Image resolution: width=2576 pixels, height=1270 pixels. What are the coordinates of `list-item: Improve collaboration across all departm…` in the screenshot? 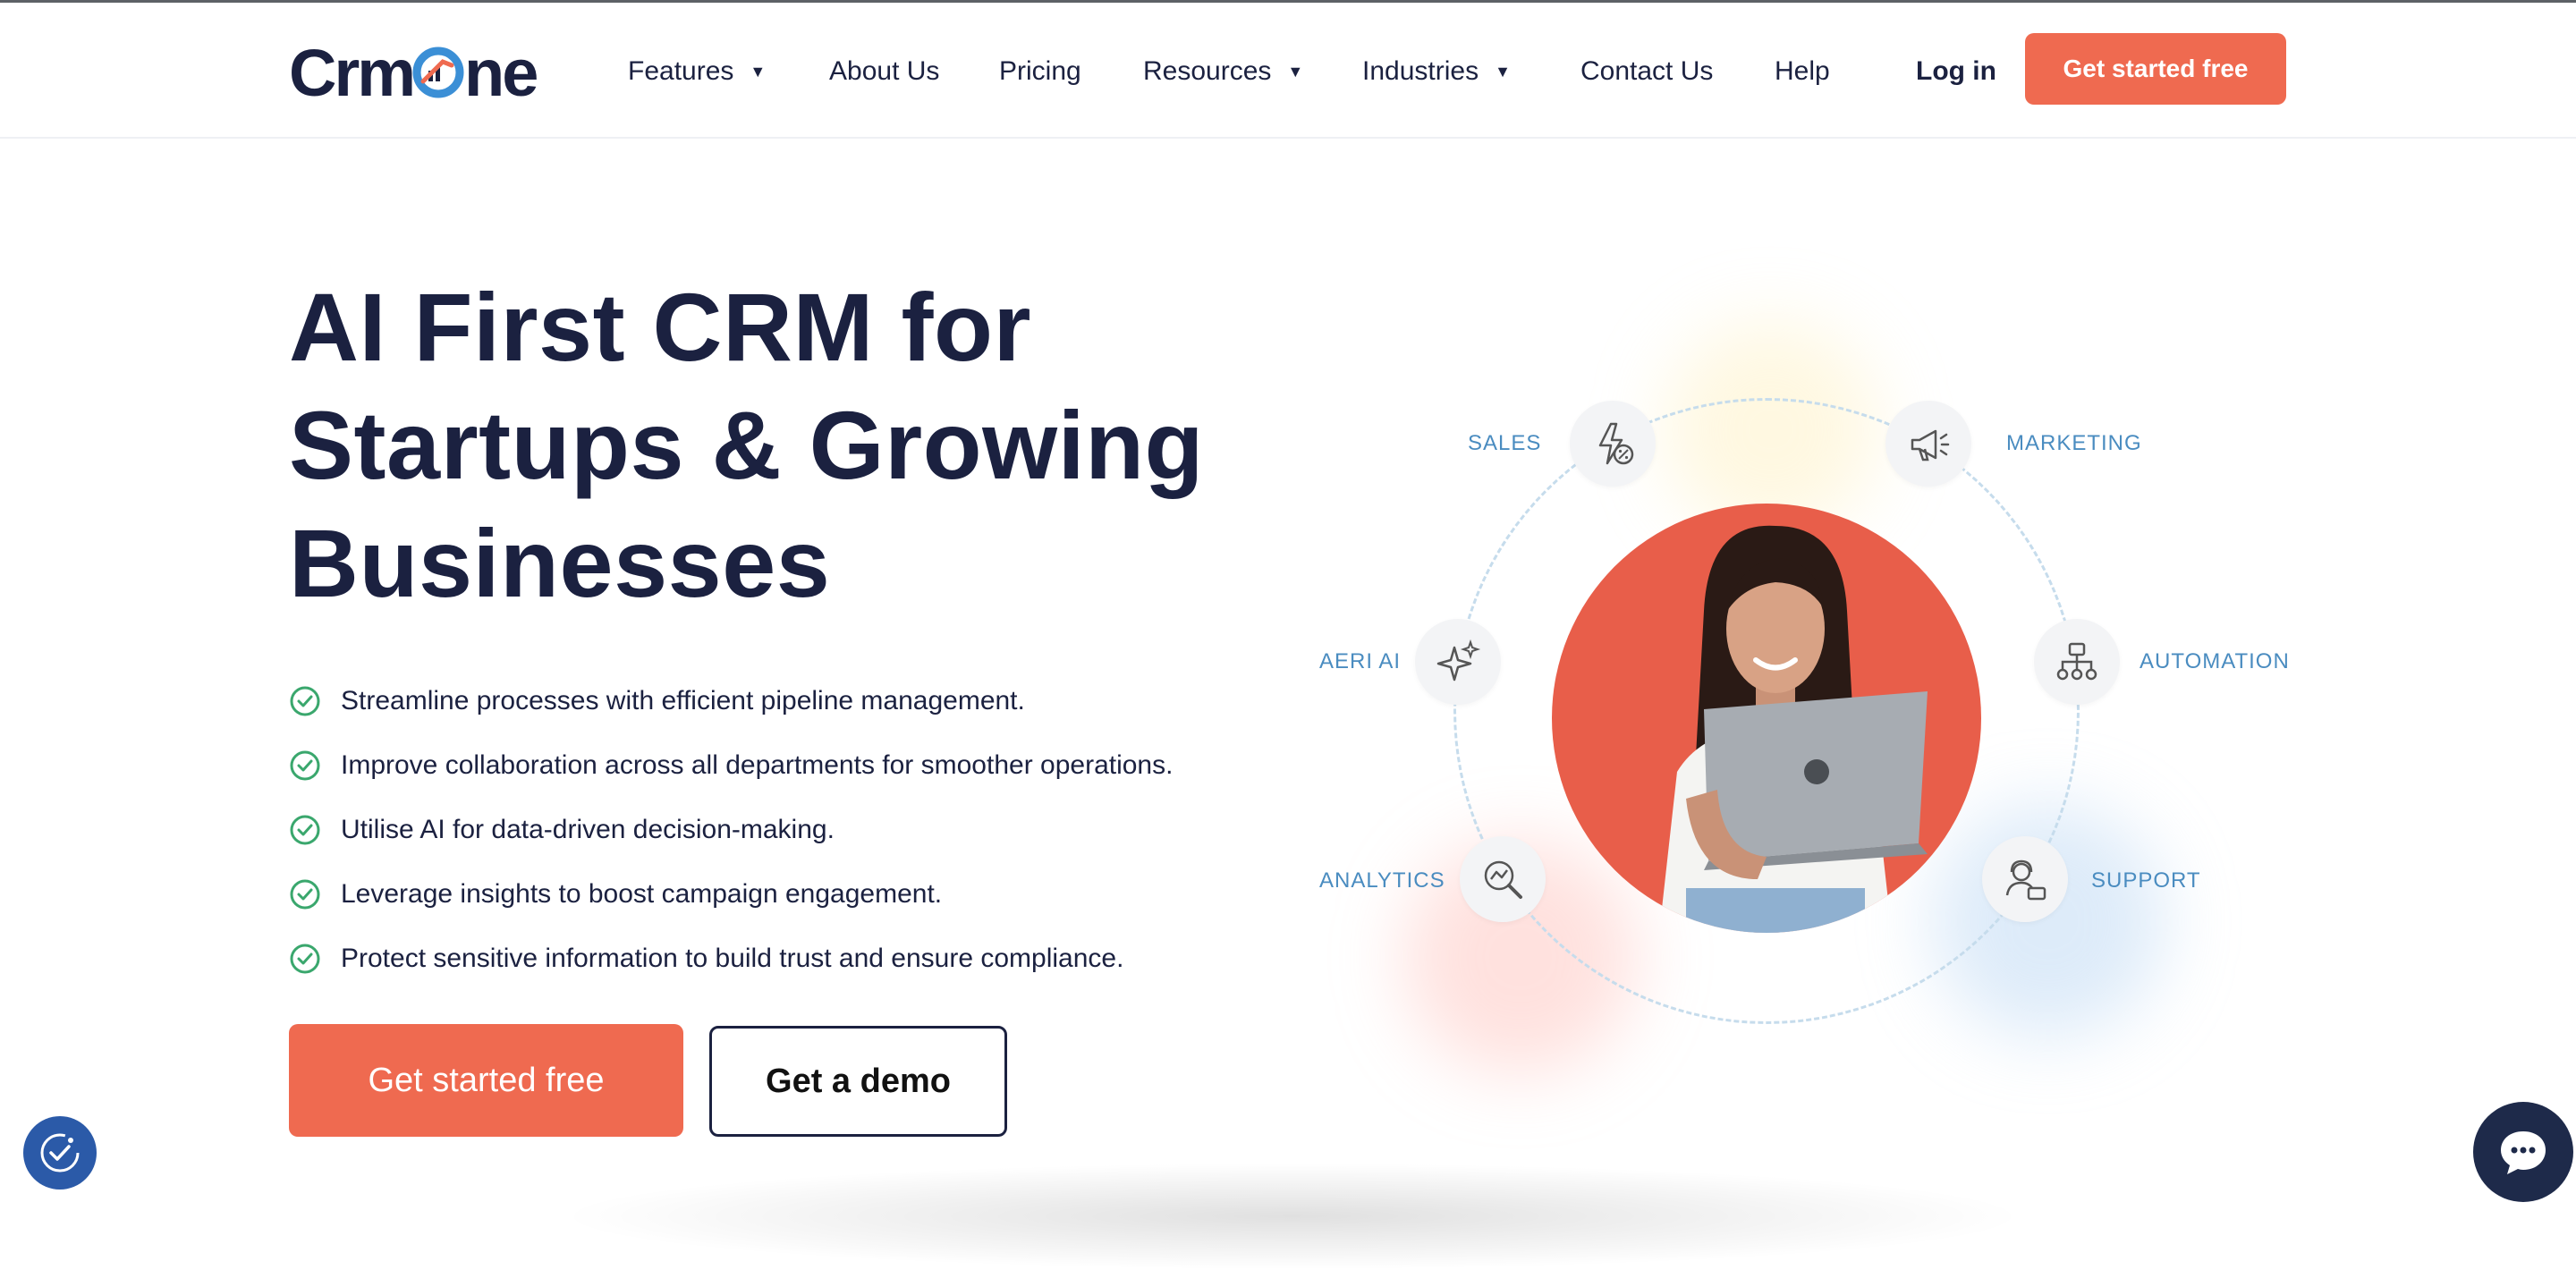 It's located at (781, 765).